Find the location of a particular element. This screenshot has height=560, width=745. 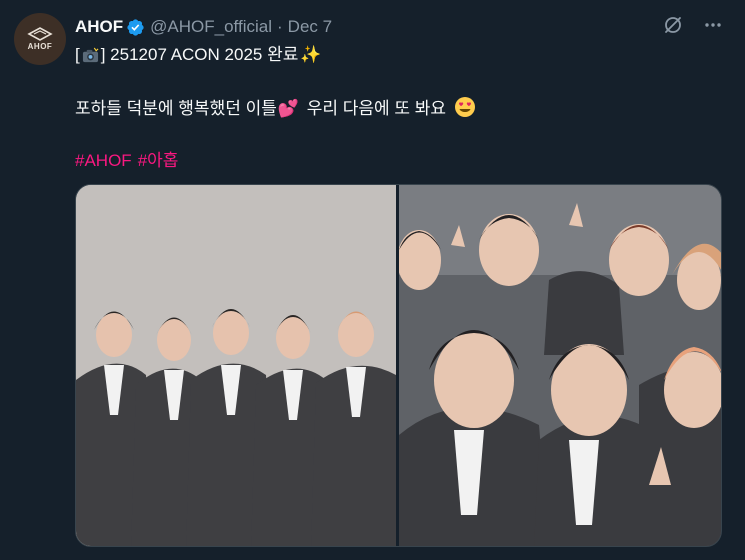

grok-icon is located at coordinates (673, 25).